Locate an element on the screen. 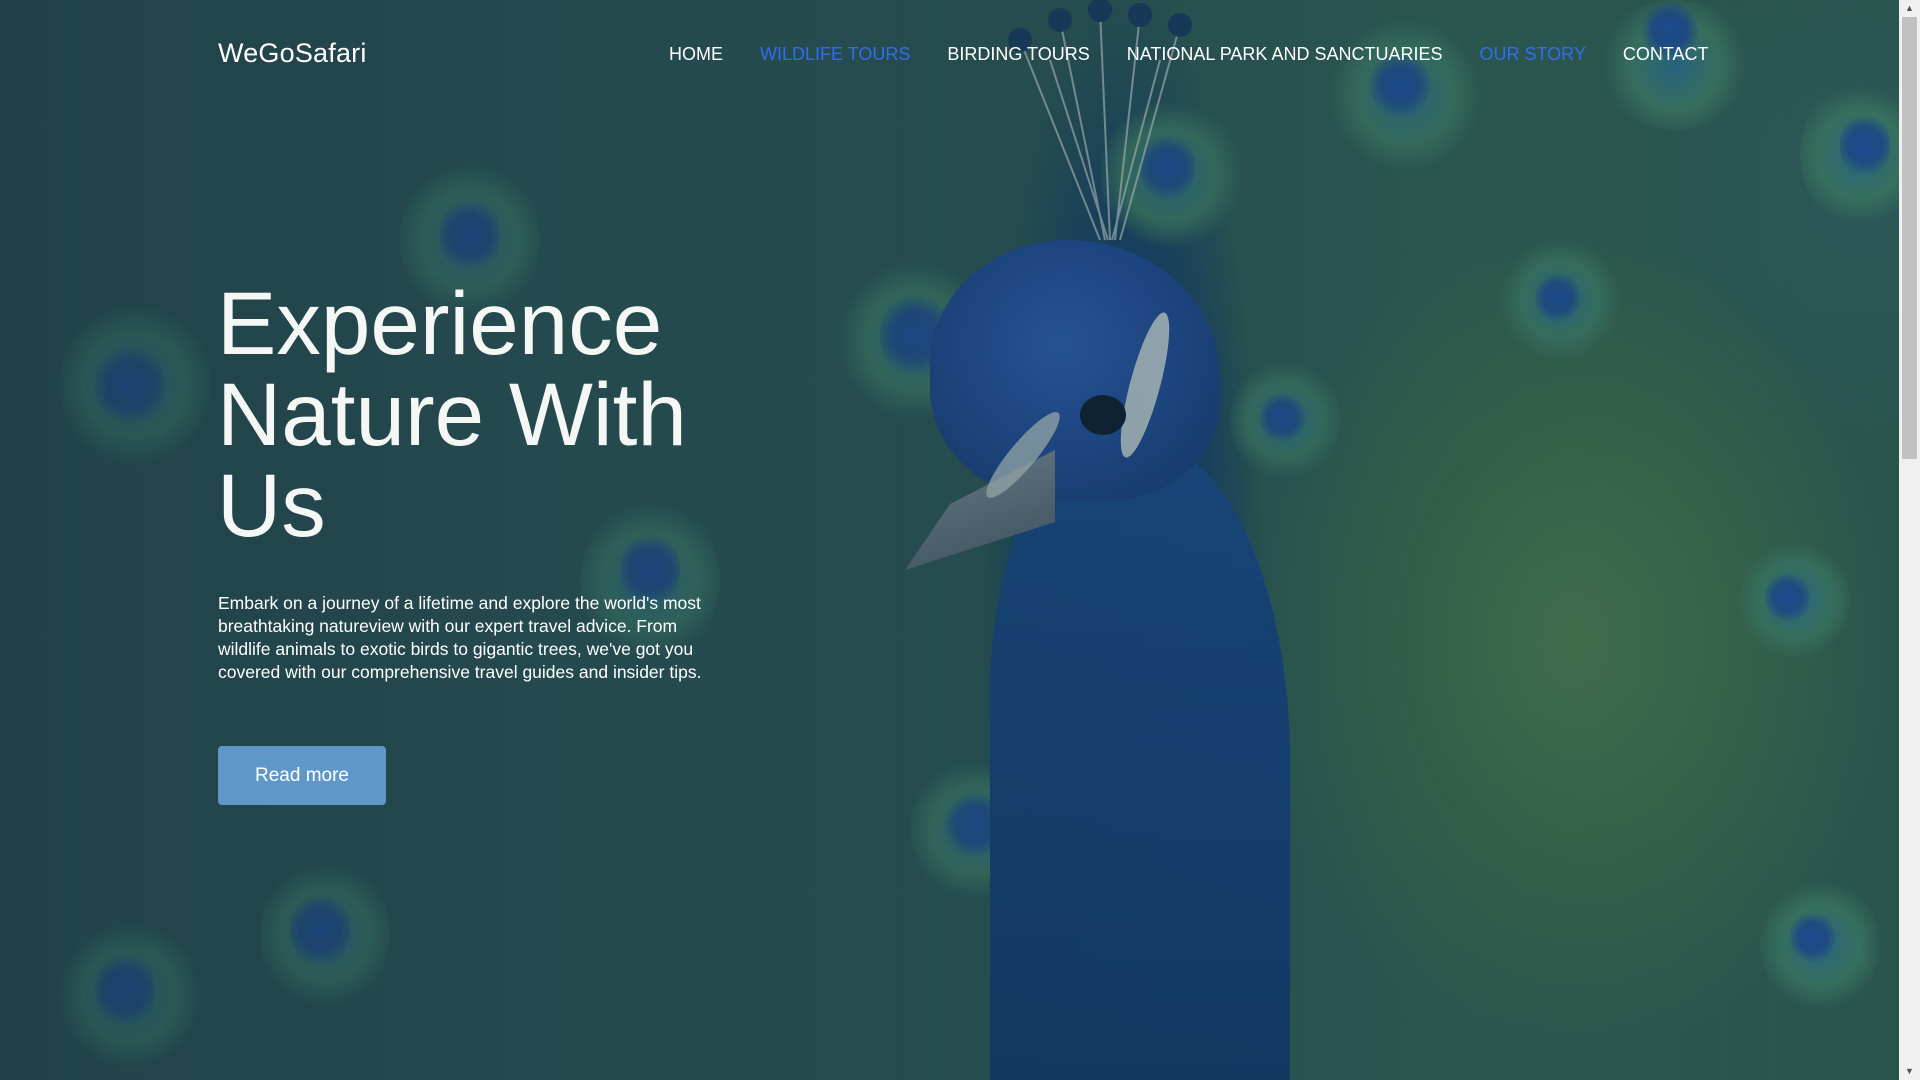 The image size is (1920, 1080). hero-headline: Experience Nature With Us is located at coordinates (452, 414).